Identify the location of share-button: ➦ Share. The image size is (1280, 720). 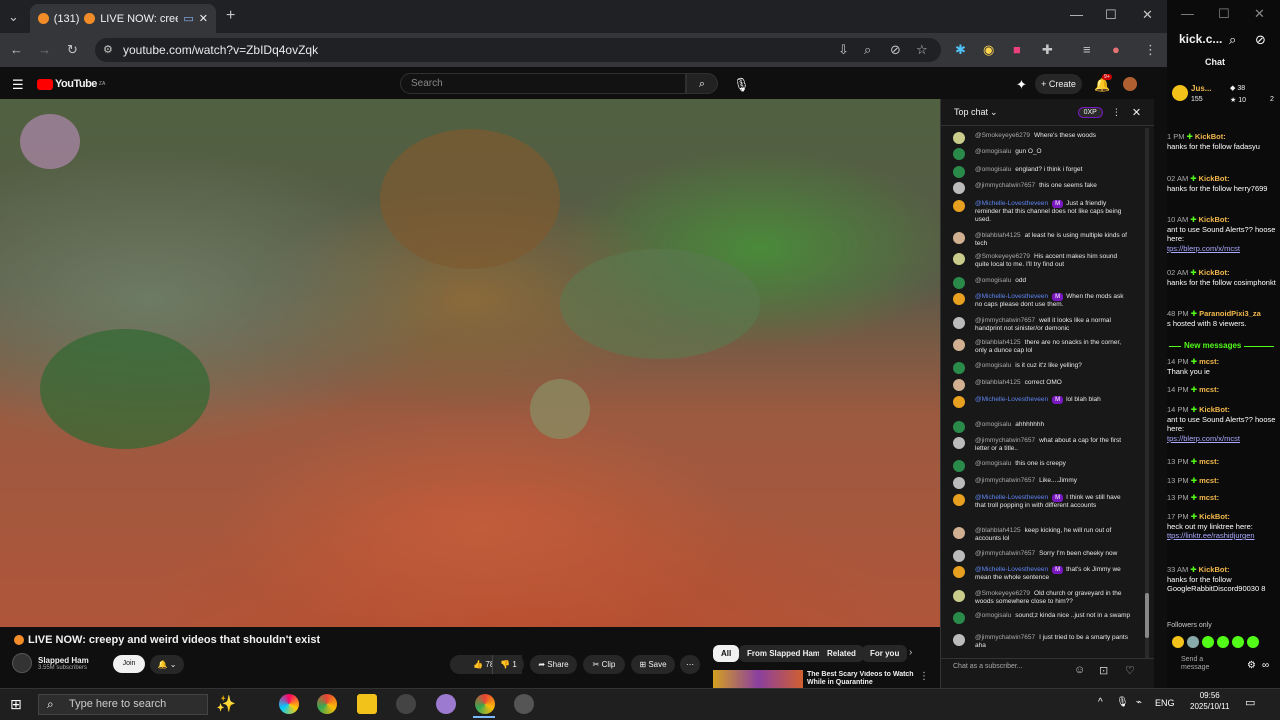
(553, 664).